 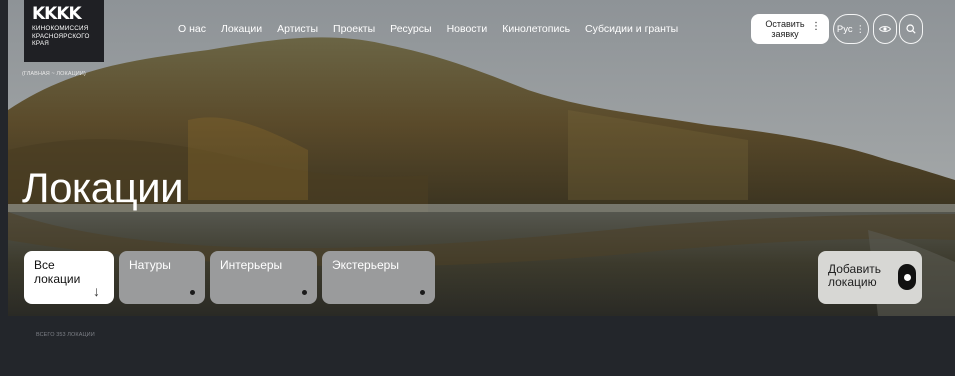 I want to click on accessibility-button, so click(x=885, y=29).